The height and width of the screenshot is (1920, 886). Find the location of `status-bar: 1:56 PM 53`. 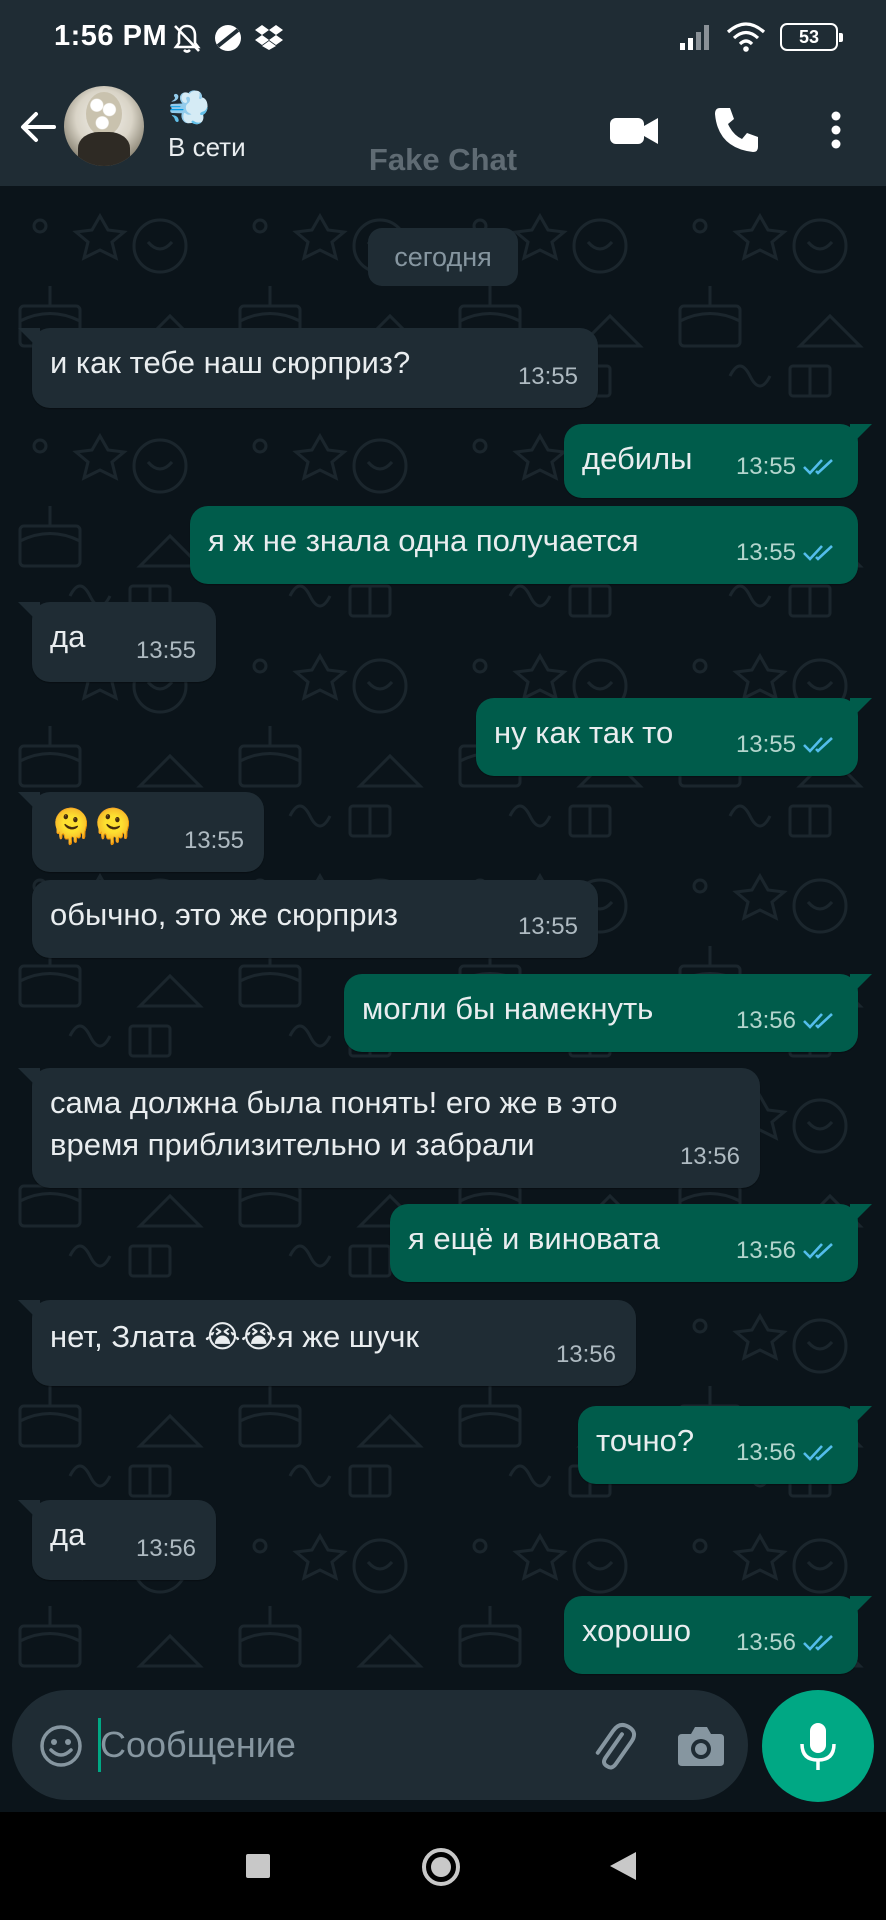

status-bar: 1:56 PM 53 is located at coordinates (443, 40).